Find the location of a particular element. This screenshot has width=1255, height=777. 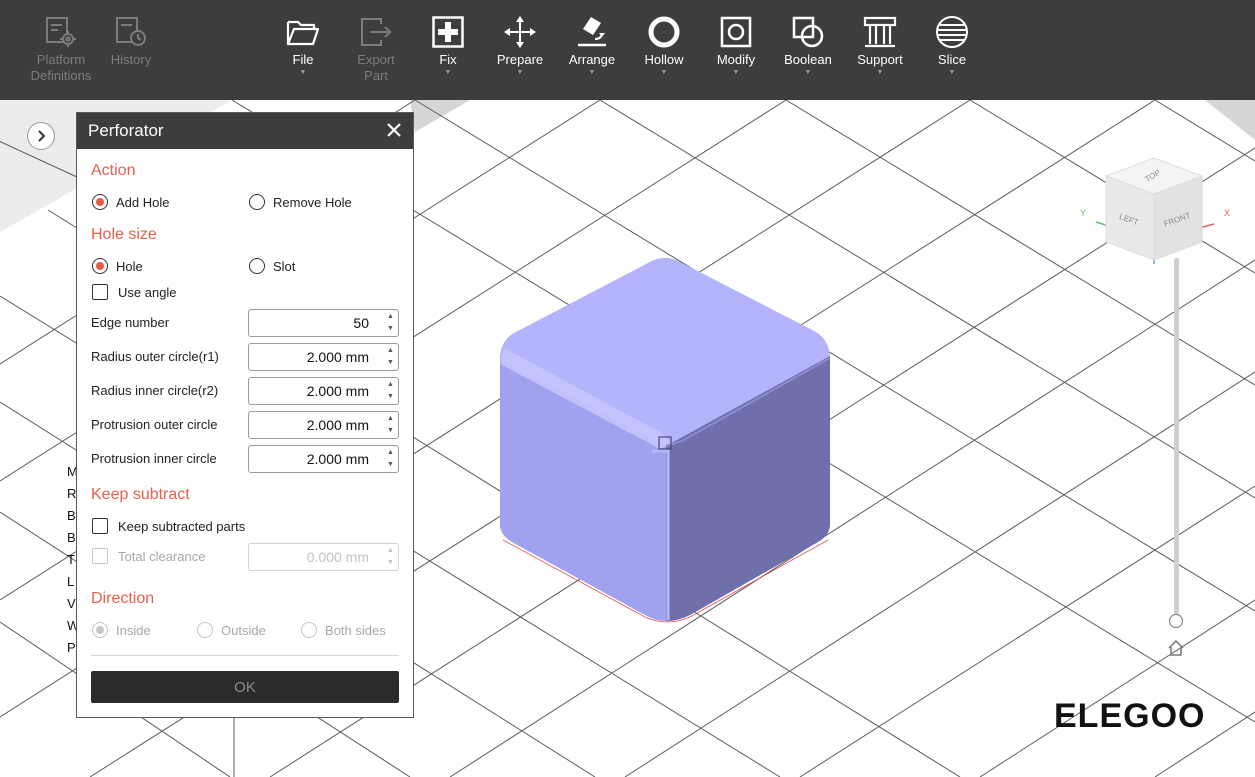

side-panel-letter: R is located at coordinates (72, 493).